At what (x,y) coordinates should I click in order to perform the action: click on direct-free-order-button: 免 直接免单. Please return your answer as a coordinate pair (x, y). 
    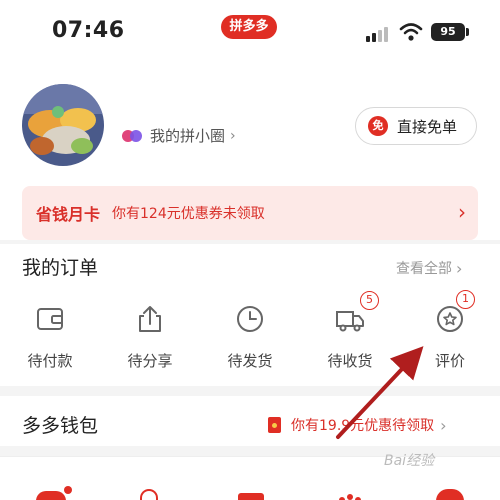
    Looking at the image, I should click on (416, 126).